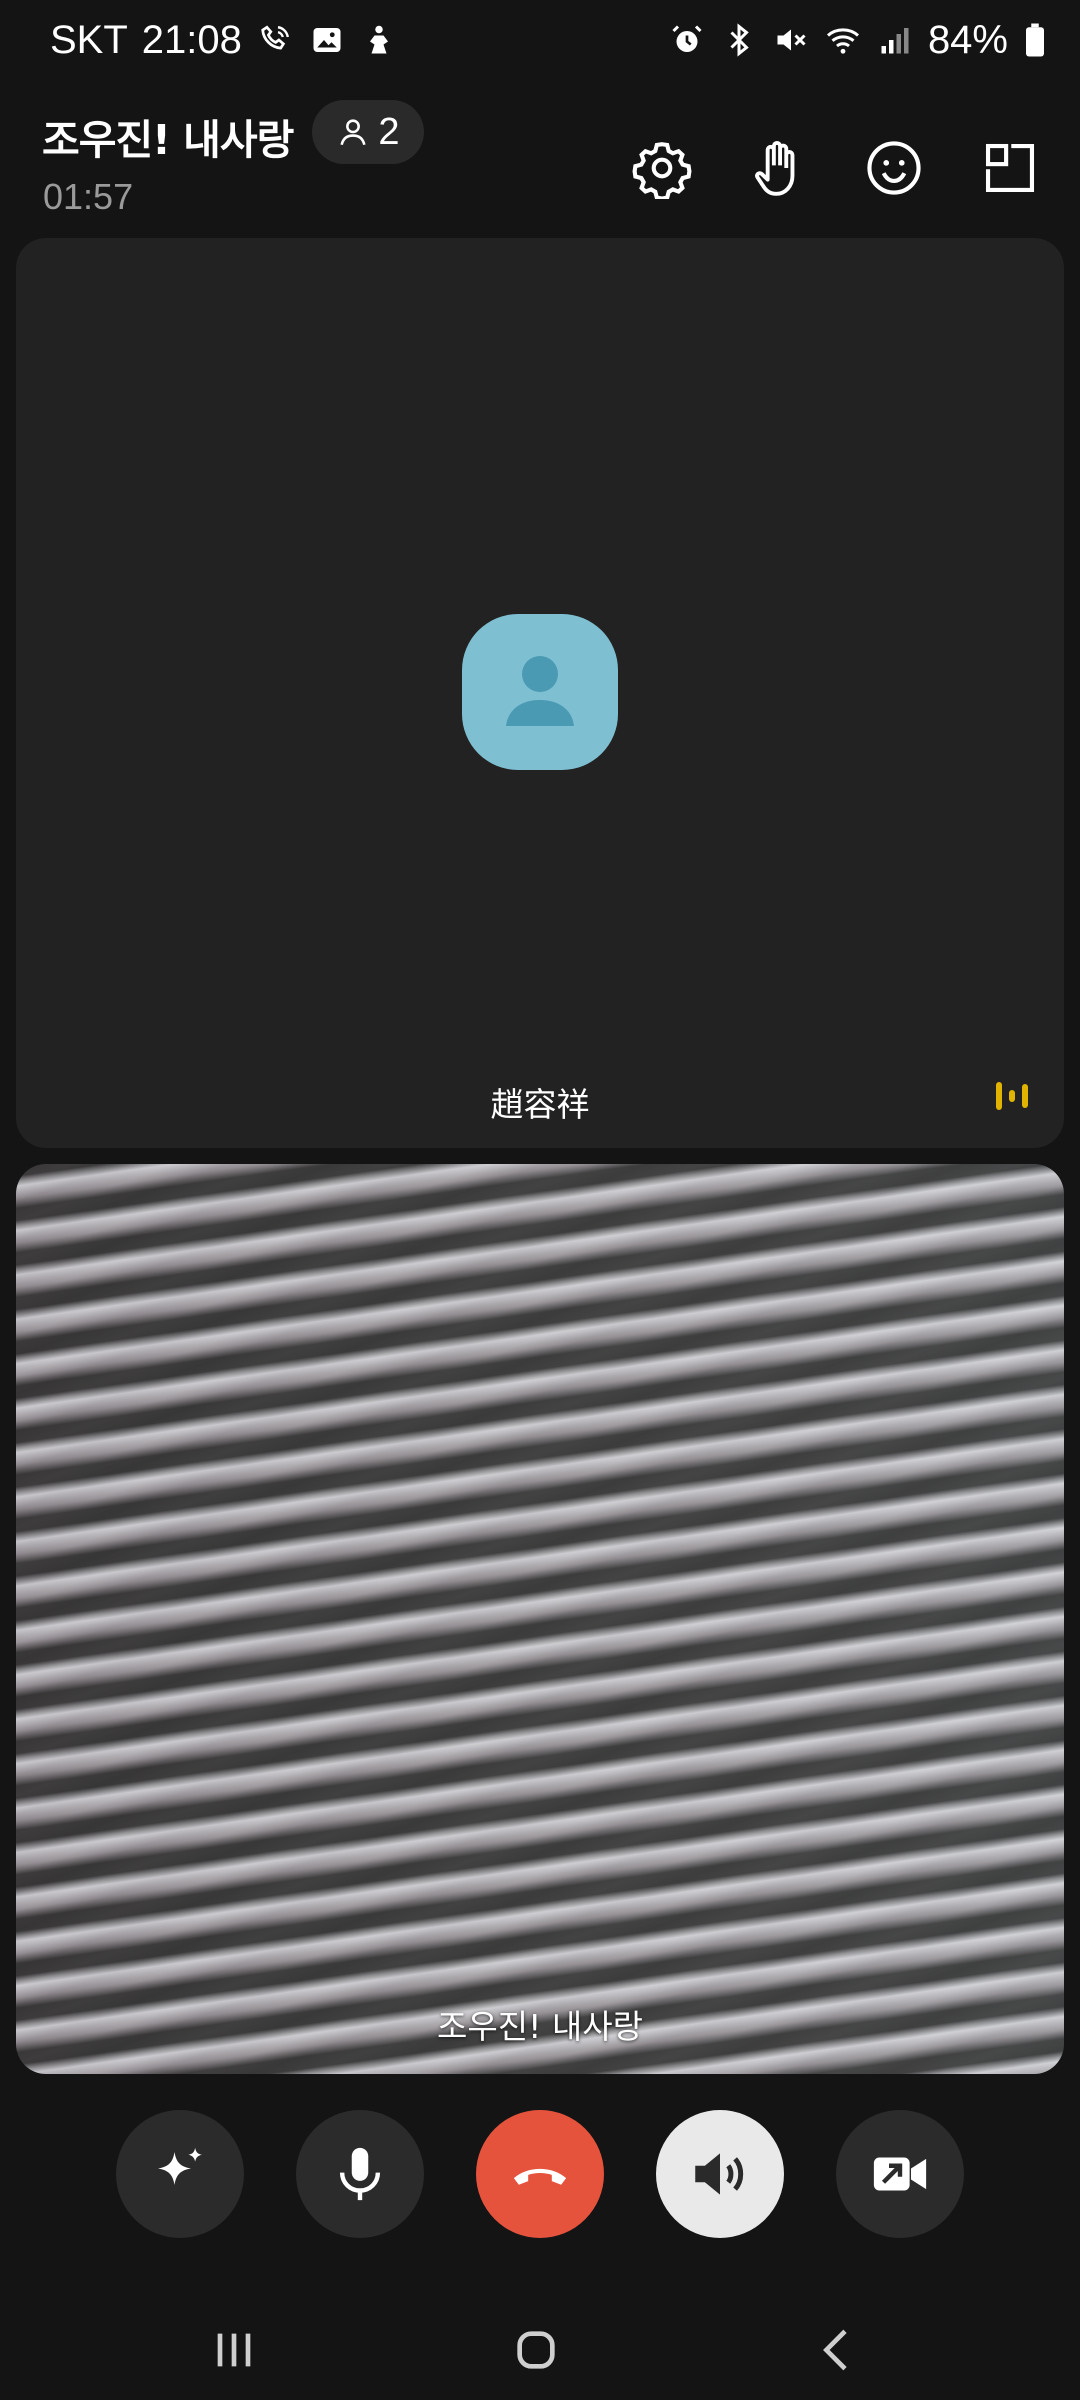  I want to click on home-icon, so click(536, 2350).